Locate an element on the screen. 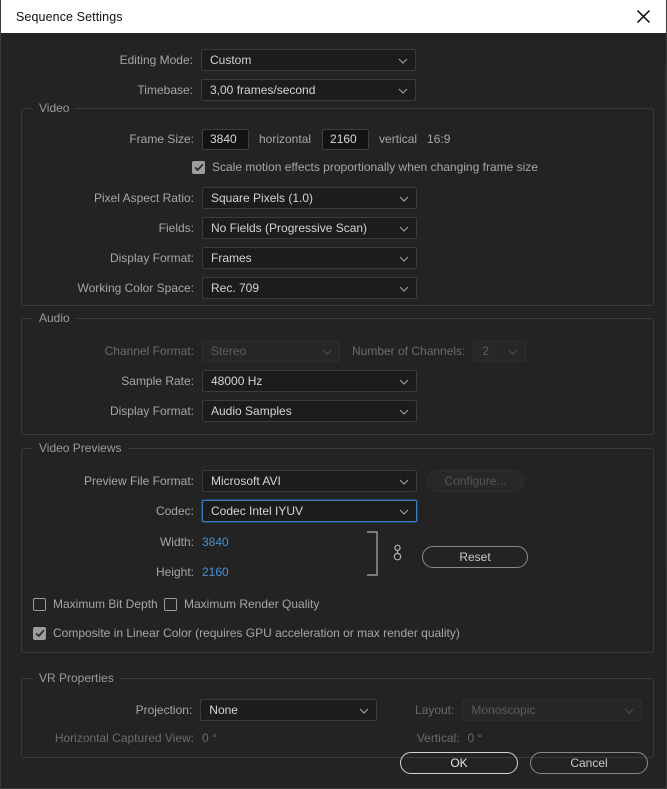 The image size is (667, 789). max-bit-depth-row: Maximum Bit Depth is located at coordinates (95, 604).